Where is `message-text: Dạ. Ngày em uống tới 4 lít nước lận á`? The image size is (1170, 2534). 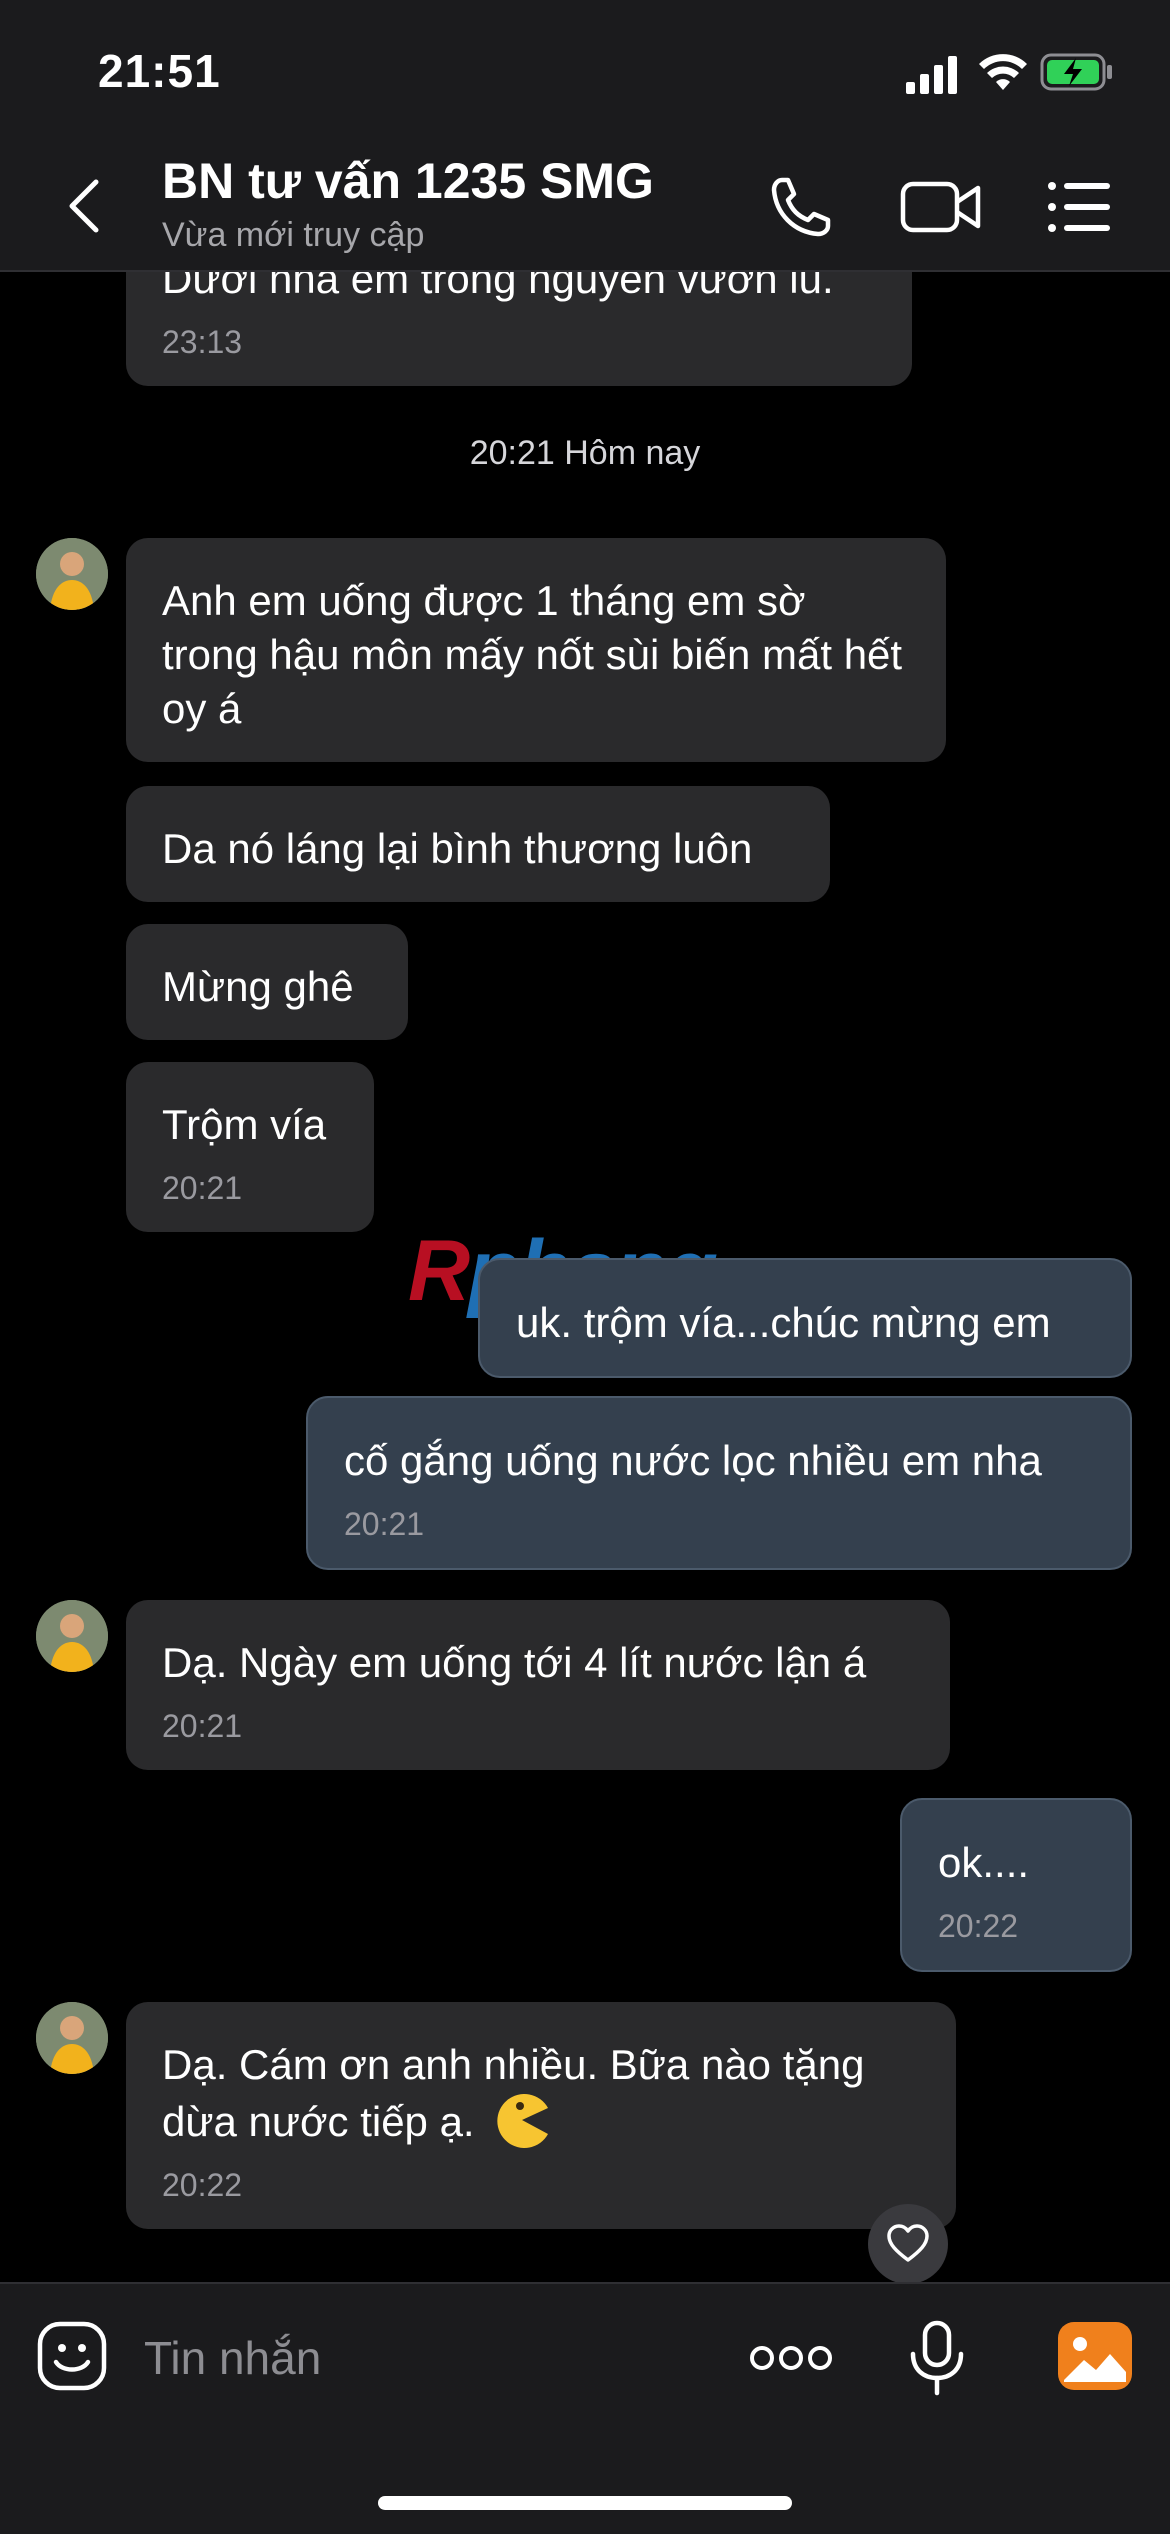
message-text: Dạ. Ngày em uống tới 4 lít nước lận á is located at coordinates (514, 1662).